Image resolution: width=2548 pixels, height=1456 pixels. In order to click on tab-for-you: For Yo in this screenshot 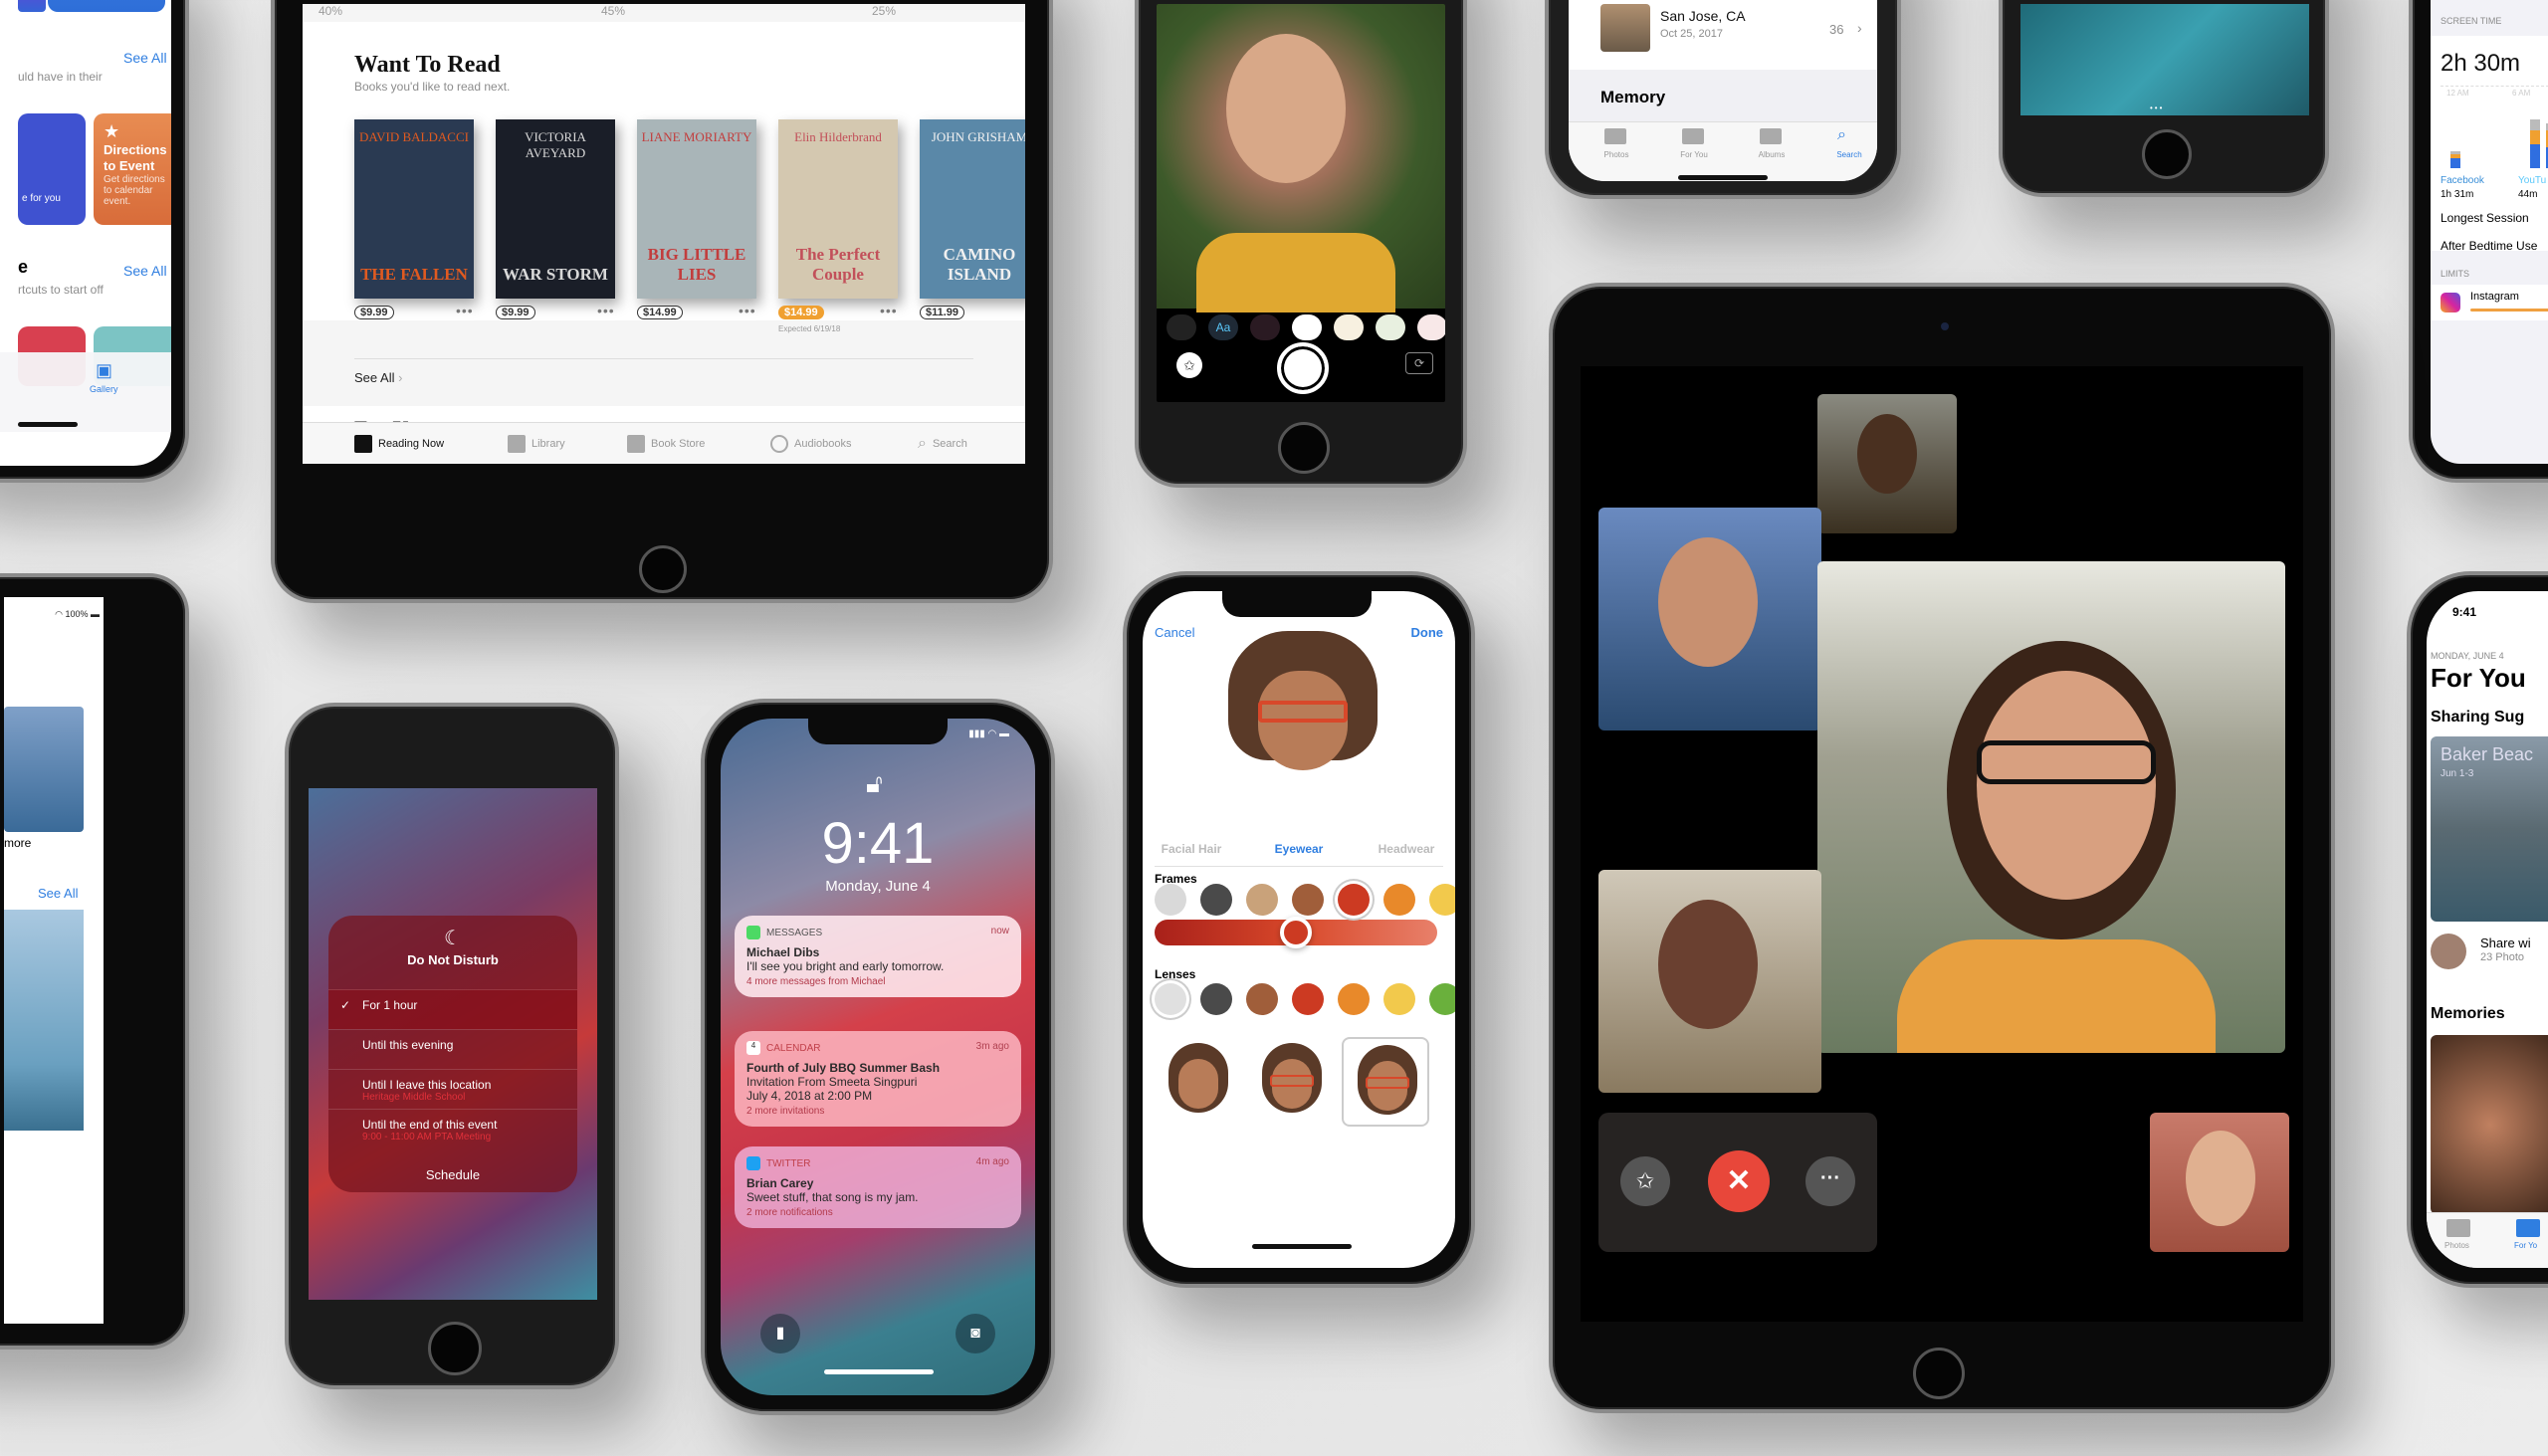, I will do `click(2525, 1245)`.